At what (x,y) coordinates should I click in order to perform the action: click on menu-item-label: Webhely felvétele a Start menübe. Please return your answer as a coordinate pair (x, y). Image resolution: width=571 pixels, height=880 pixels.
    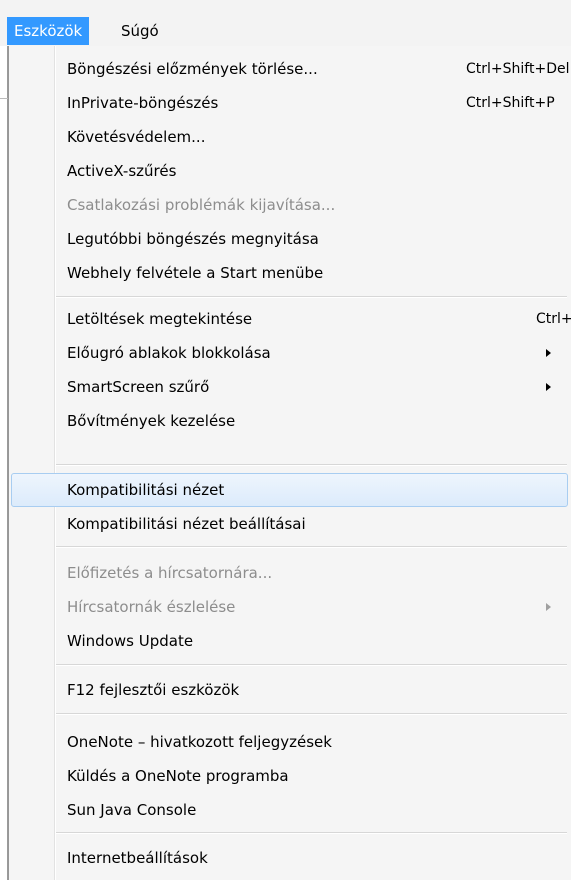
    Looking at the image, I should click on (195, 273).